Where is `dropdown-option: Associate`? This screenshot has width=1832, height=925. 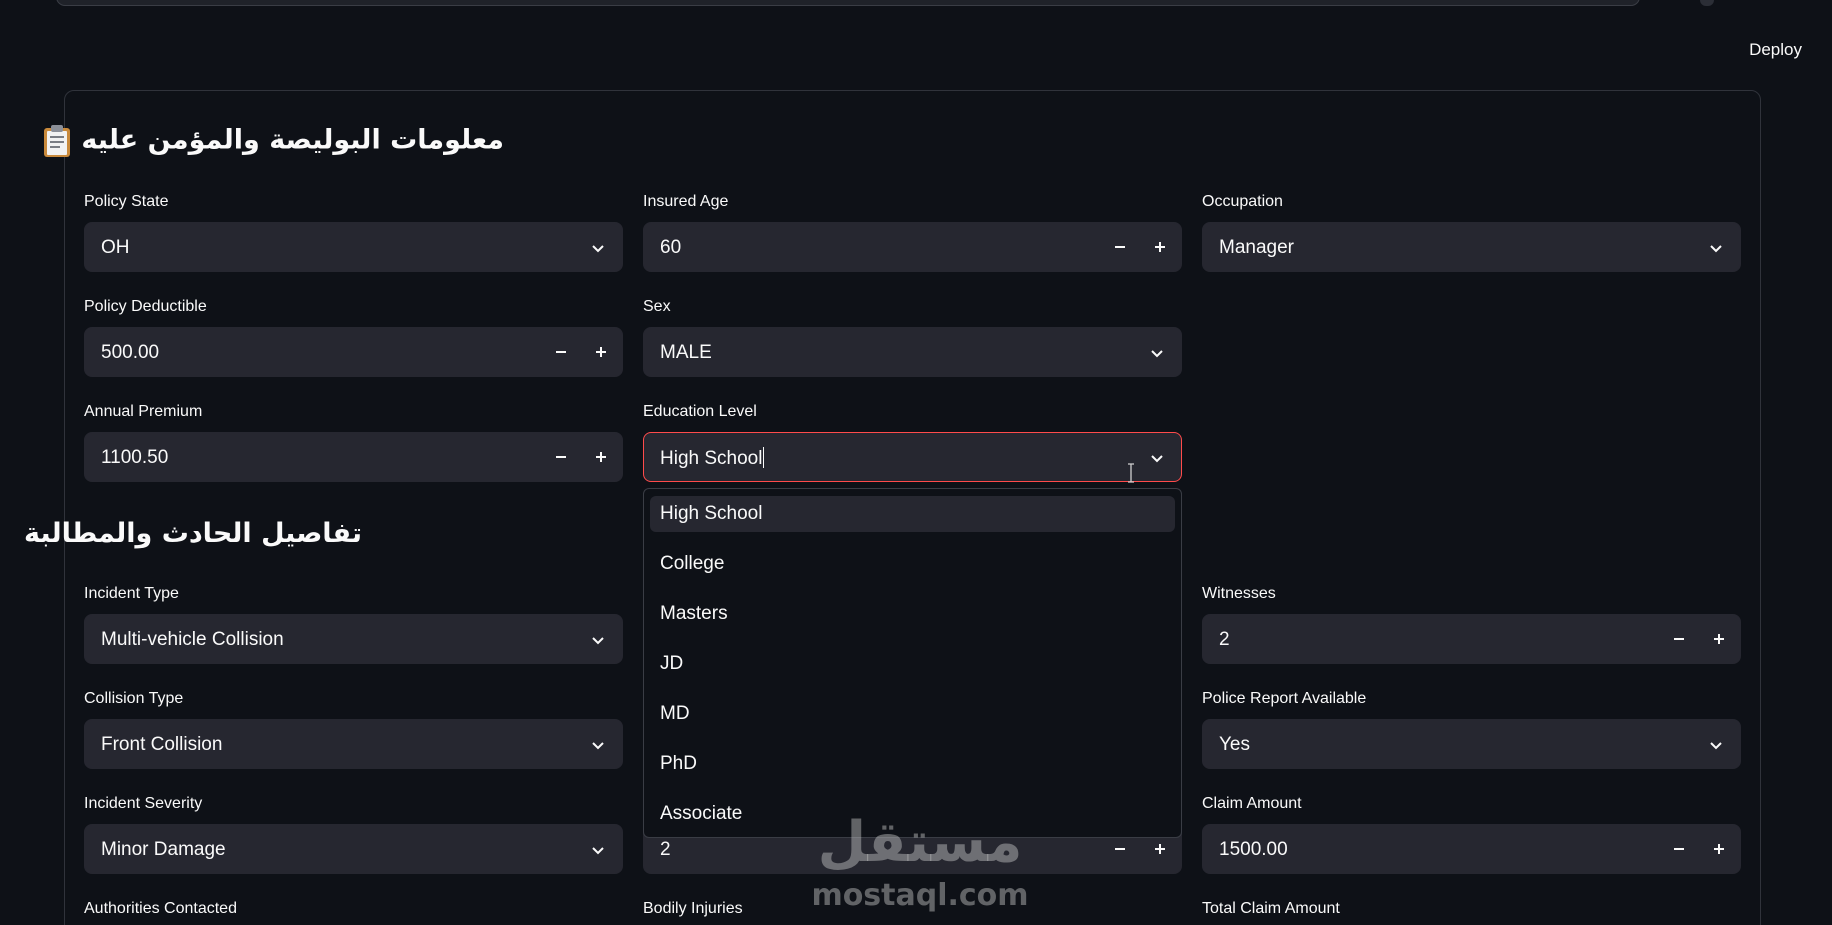
dropdown-option: Associate is located at coordinates (912, 814).